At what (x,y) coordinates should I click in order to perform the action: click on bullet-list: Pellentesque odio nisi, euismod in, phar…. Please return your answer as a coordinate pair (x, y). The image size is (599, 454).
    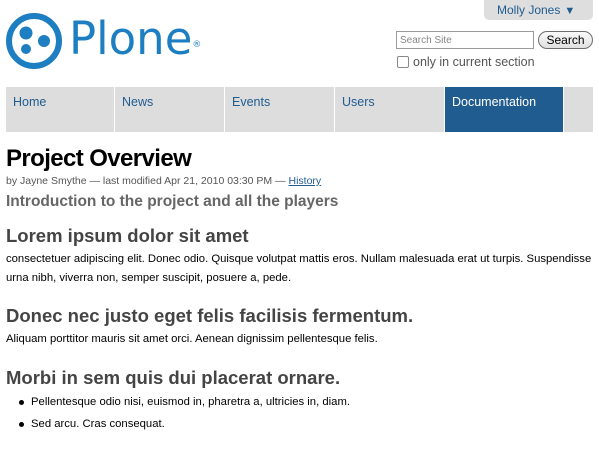
    Looking at the image, I should click on (178, 413).